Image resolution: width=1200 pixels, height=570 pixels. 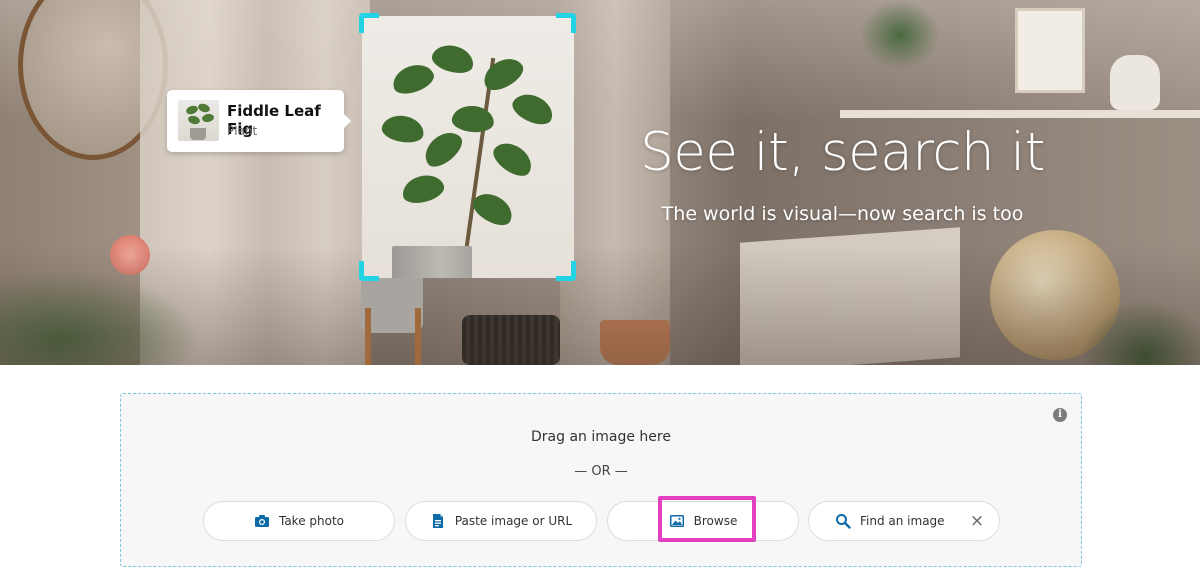 I want to click on object-category: Plant, so click(x=242, y=131).